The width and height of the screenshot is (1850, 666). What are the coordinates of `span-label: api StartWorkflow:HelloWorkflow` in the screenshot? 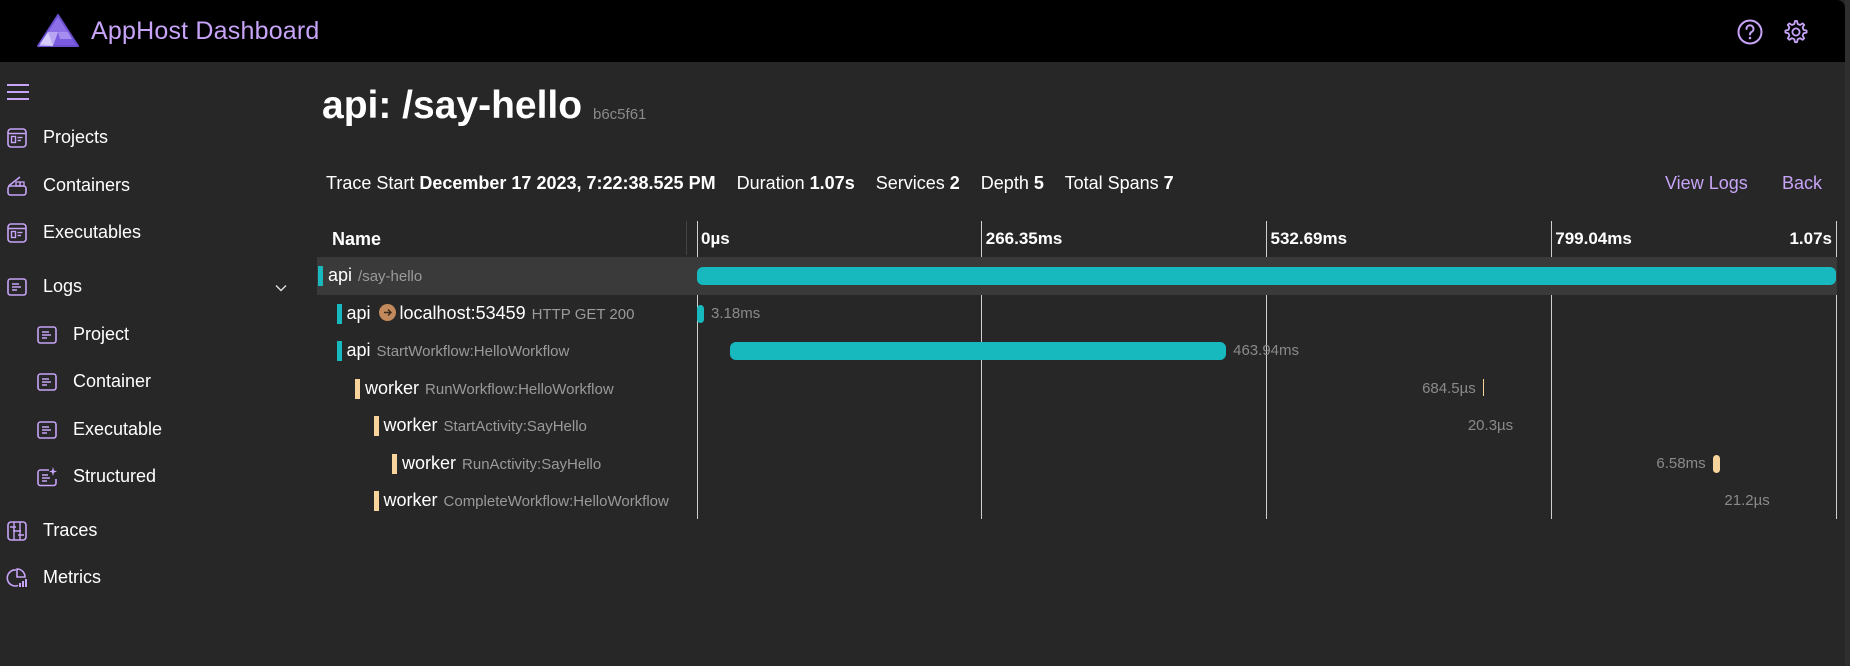 It's located at (458, 350).